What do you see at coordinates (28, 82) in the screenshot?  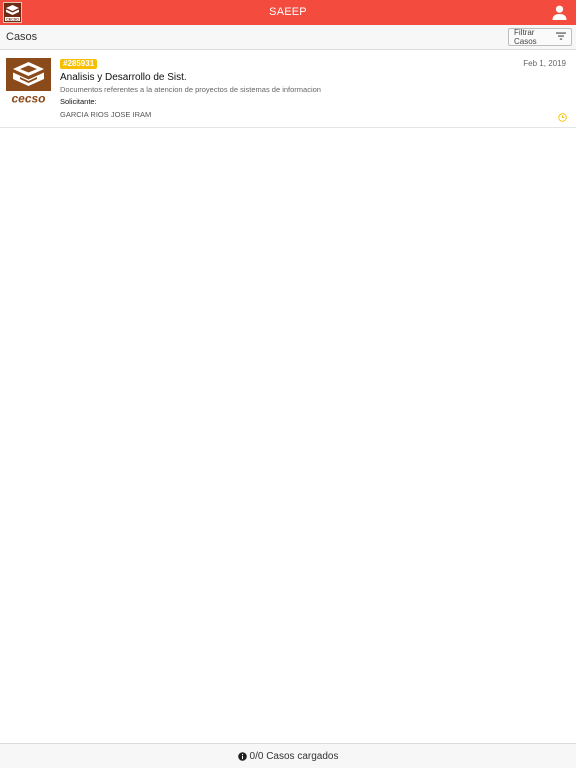 I see `case-logo: cecso` at bounding box center [28, 82].